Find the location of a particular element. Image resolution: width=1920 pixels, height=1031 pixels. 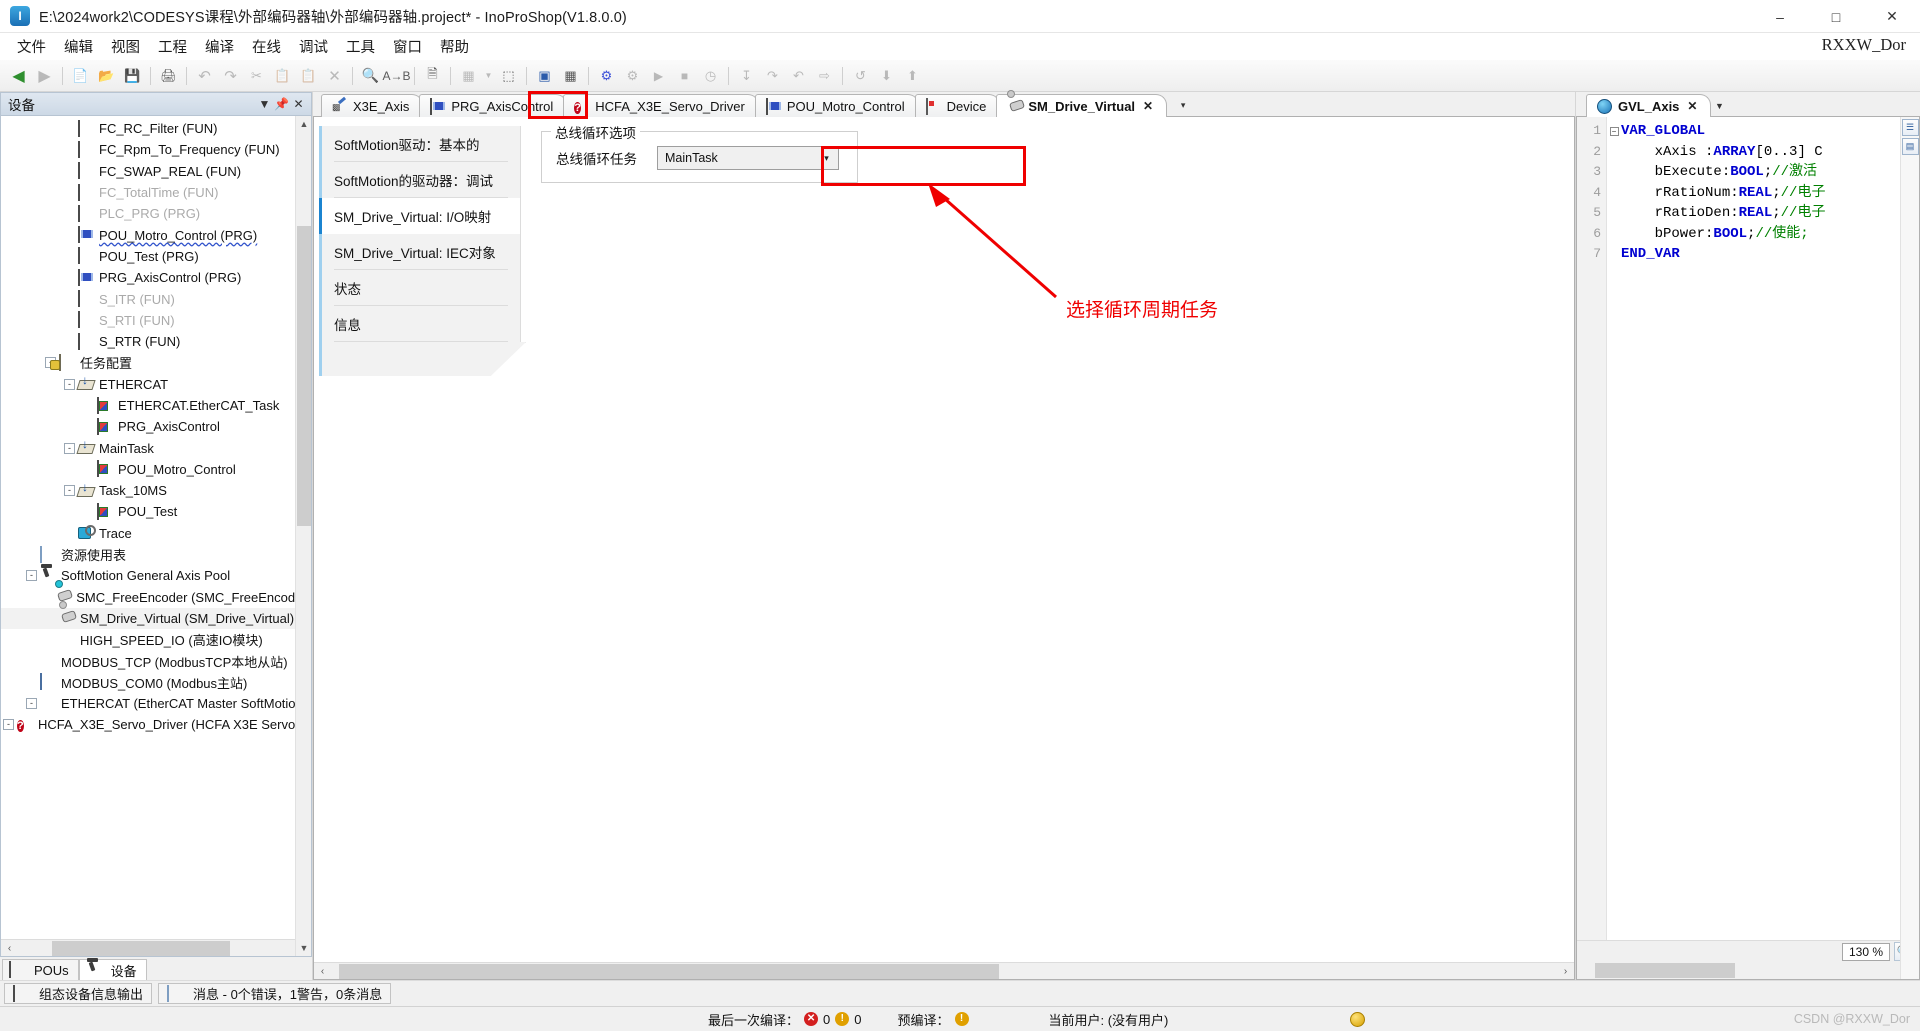

tree-item: S_ITR (FUN) is located at coordinates (156, 298).